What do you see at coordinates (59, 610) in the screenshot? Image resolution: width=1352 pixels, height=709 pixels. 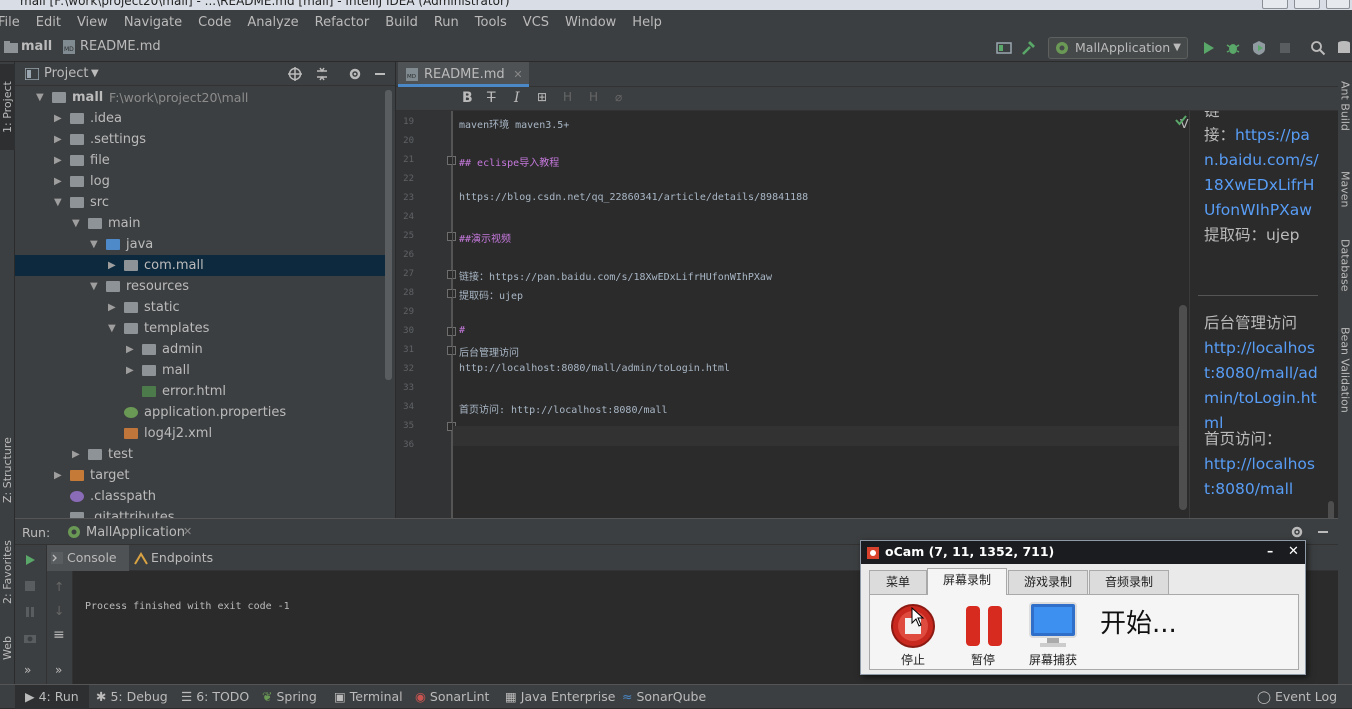 I see `down-arrow-icon: ↓` at bounding box center [59, 610].